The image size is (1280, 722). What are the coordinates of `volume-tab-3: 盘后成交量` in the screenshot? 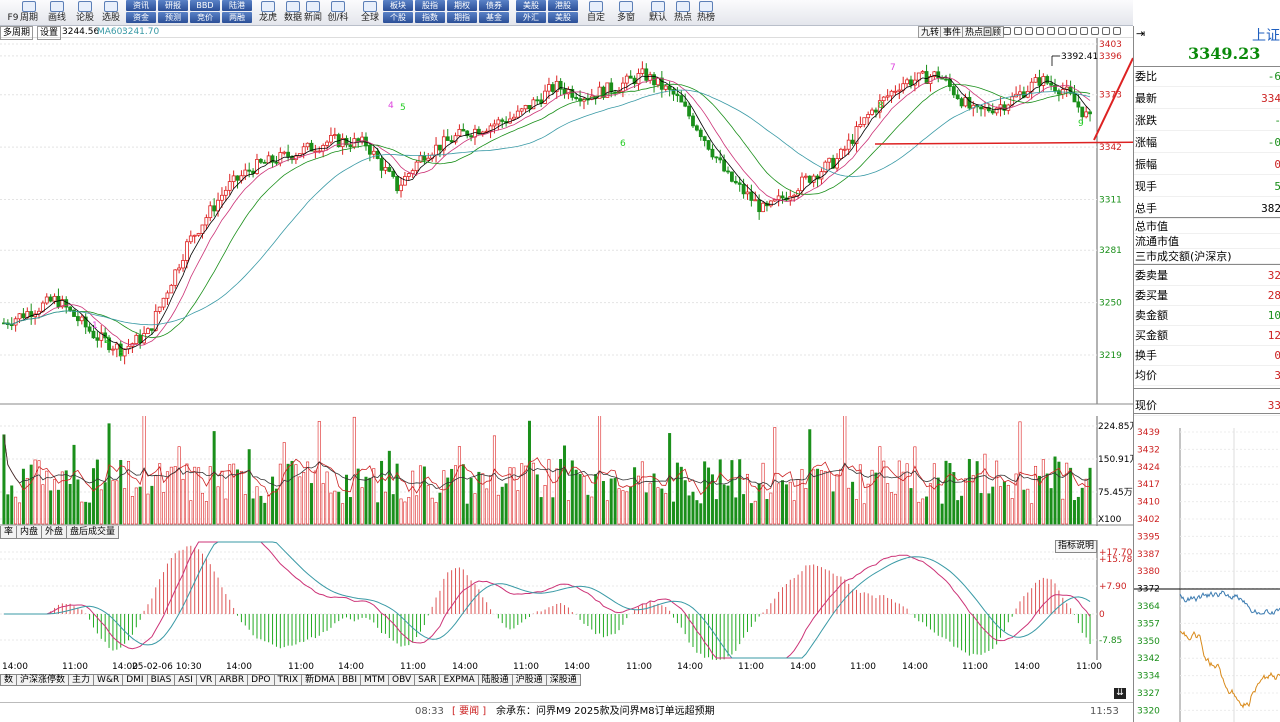 It's located at (93, 532).